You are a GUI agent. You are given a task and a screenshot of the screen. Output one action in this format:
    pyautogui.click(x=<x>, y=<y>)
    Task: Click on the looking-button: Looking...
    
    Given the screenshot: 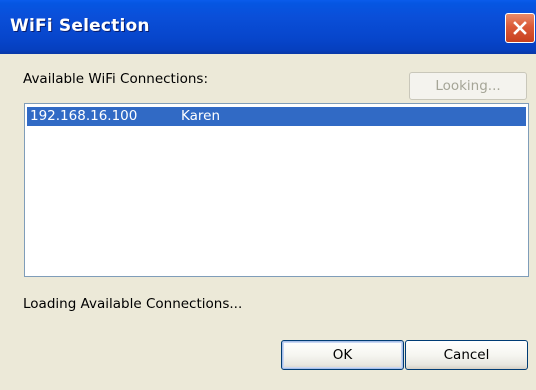 What is the action you would take?
    pyautogui.click(x=468, y=86)
    